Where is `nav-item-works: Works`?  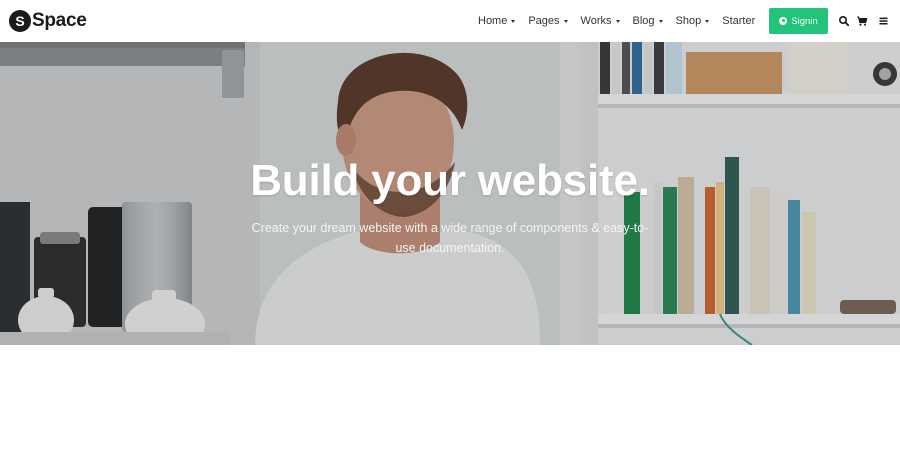
nav-item-works: Works is located at coordinates (600, 21).